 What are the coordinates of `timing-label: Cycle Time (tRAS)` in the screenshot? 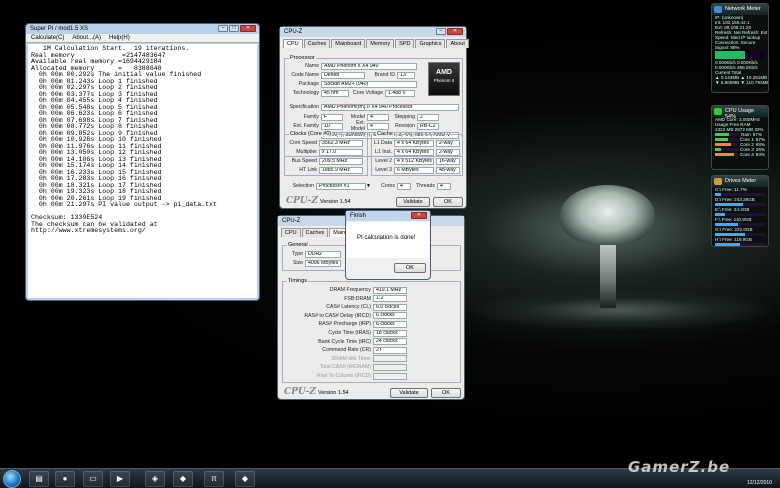 It's located at (349, 333).